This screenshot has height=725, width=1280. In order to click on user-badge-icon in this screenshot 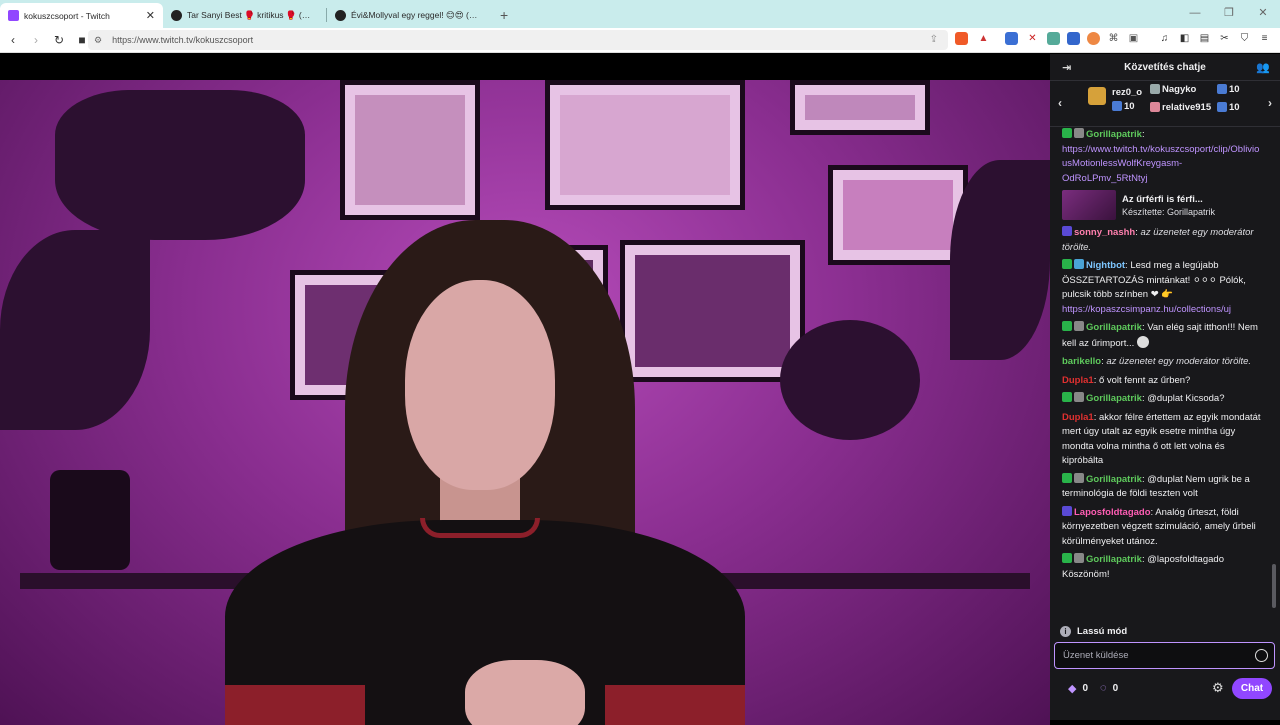, I will do `click(1155, 107)`.